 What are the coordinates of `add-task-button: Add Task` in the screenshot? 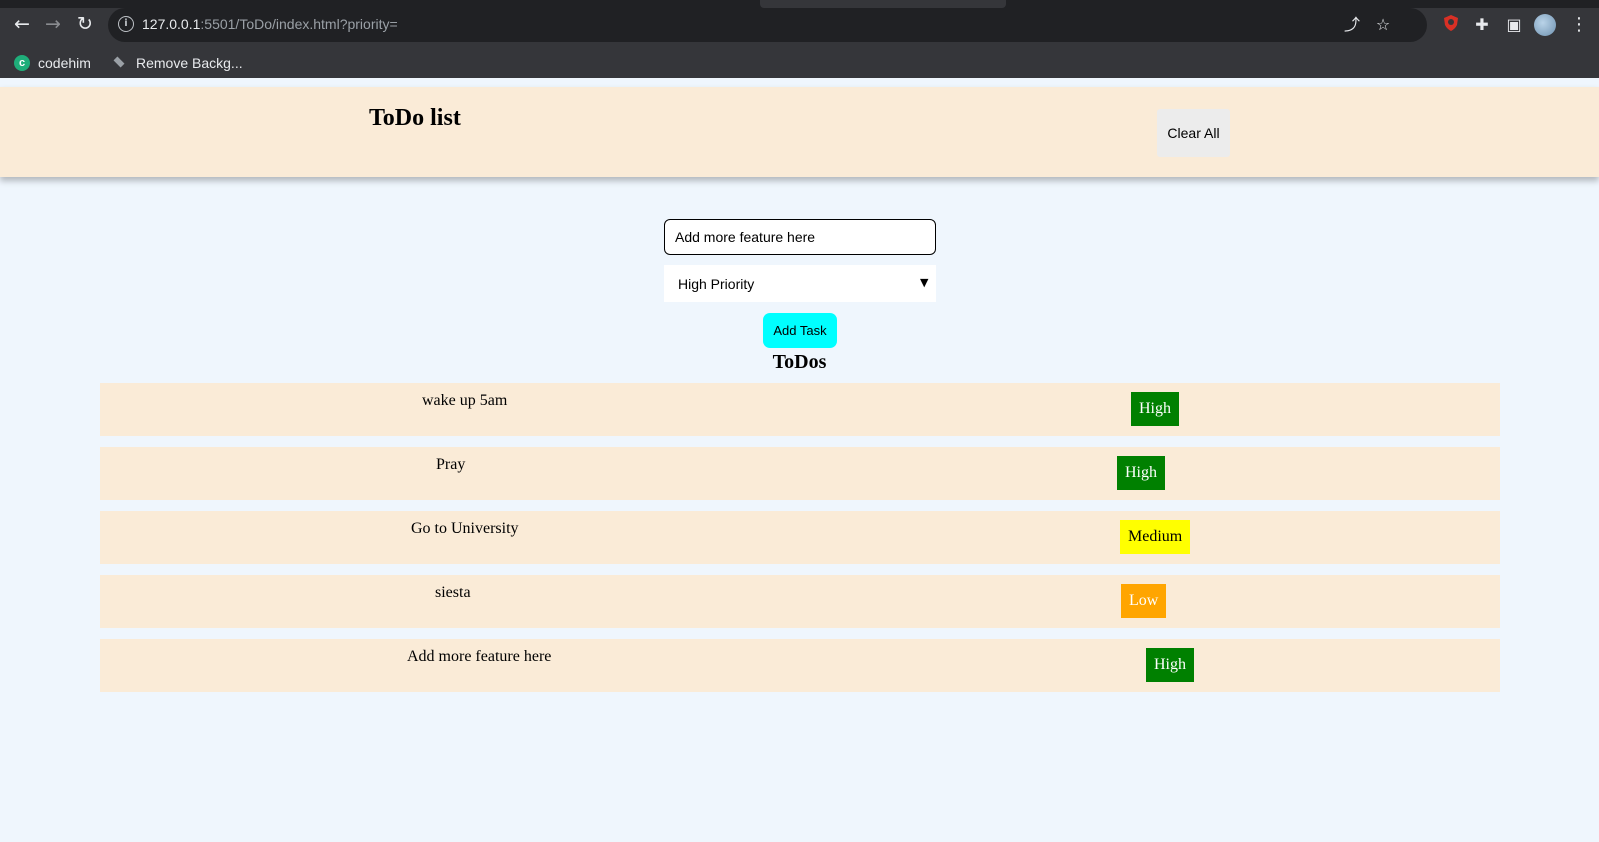 It's located at (800, 330).